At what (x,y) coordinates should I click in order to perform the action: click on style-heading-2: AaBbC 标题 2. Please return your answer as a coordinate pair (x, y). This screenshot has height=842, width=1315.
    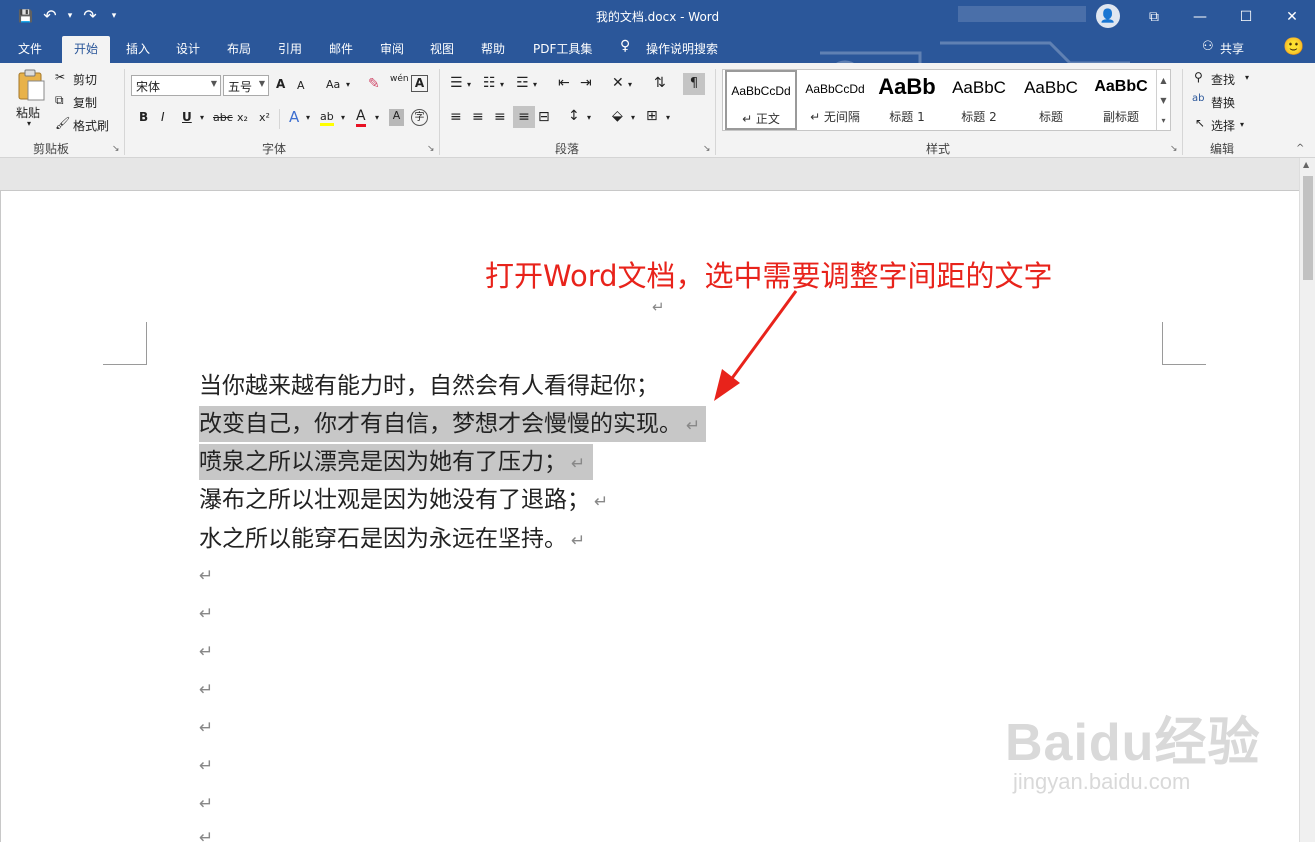
    Looking at the image, I should click on (979, 100).